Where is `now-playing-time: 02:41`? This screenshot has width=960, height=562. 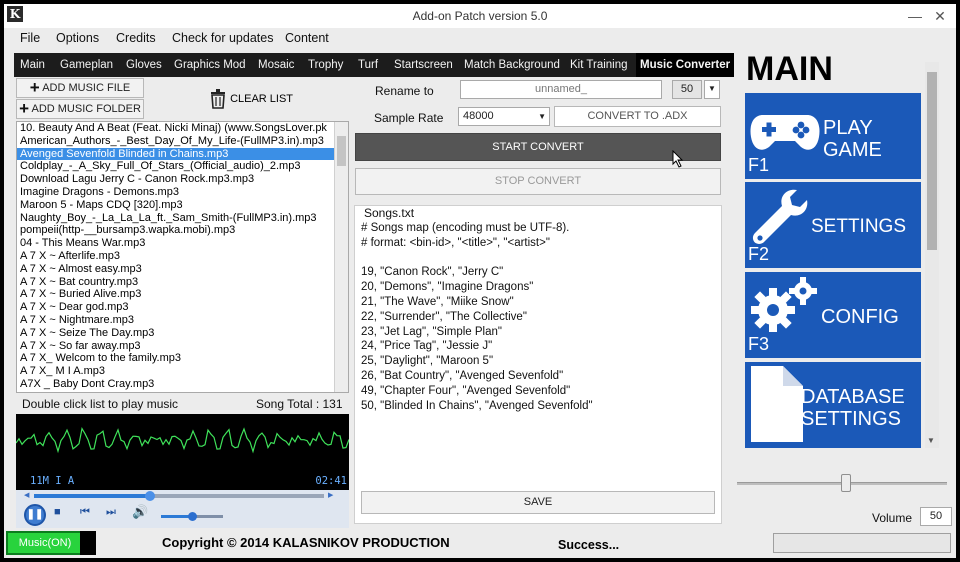
now-playing-time: 02:41 is located at coordinates (331, 481).